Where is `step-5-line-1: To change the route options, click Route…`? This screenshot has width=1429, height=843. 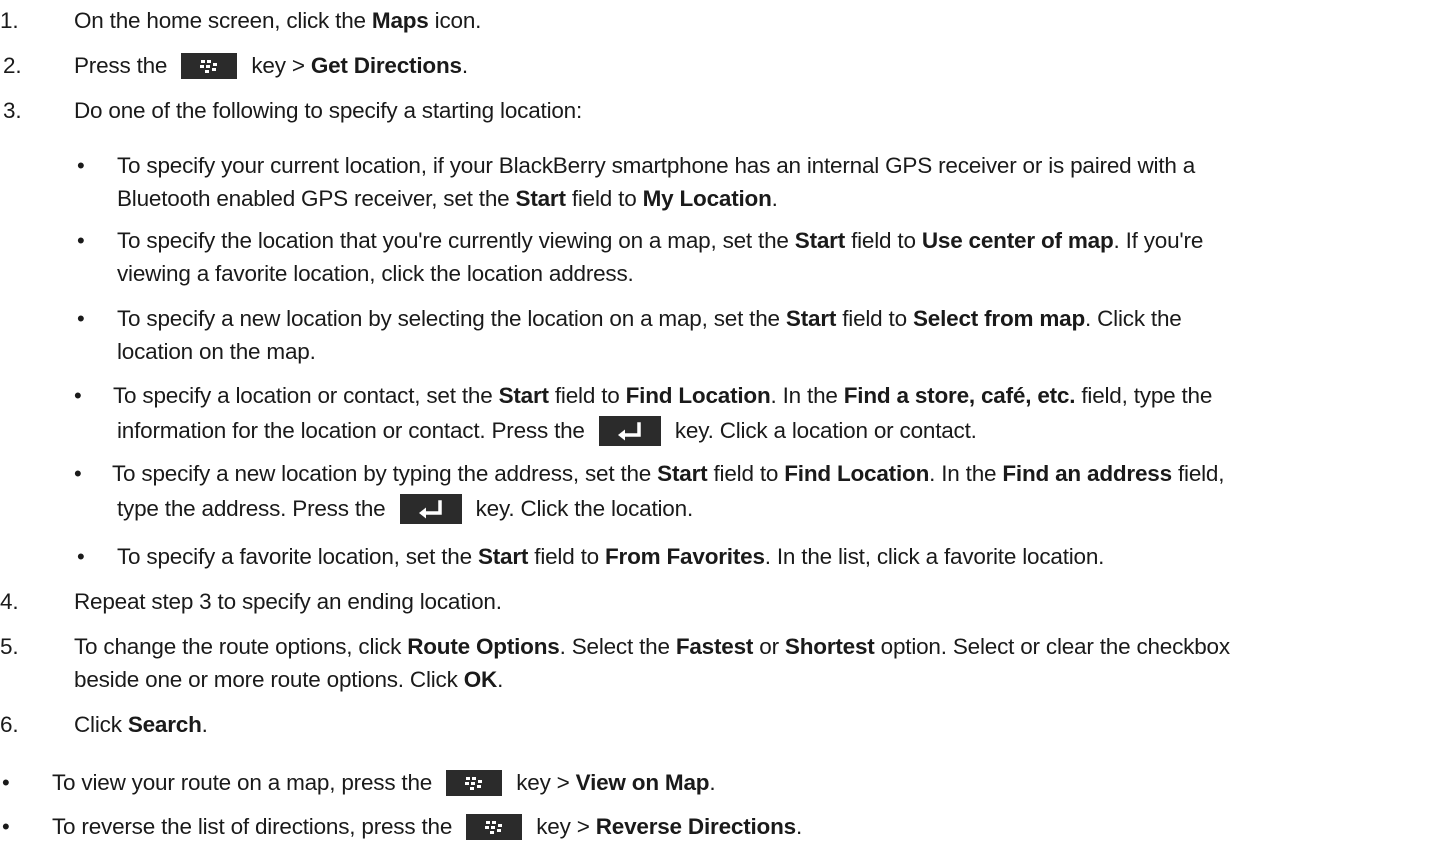 step-5-line-1: To change the route options, click Route… is located at coordinates (652, 646).